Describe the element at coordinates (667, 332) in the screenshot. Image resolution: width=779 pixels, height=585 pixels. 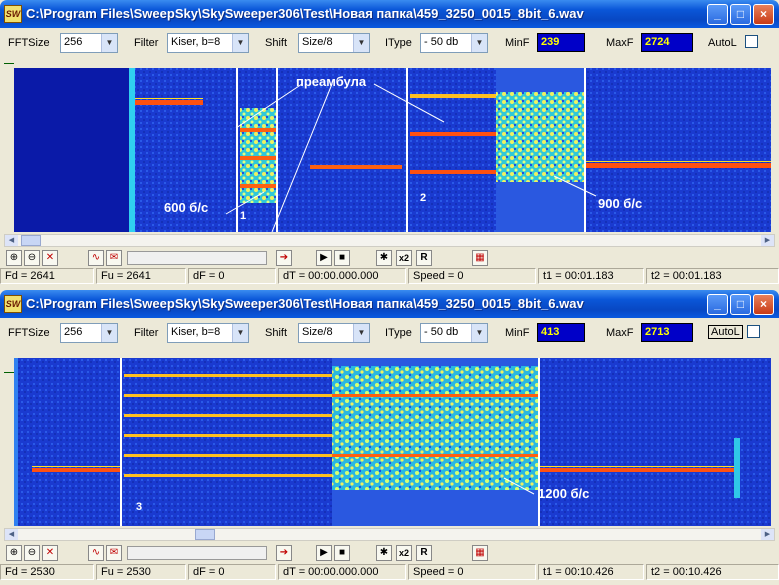
I see `maxf-value: 2713` at that location.